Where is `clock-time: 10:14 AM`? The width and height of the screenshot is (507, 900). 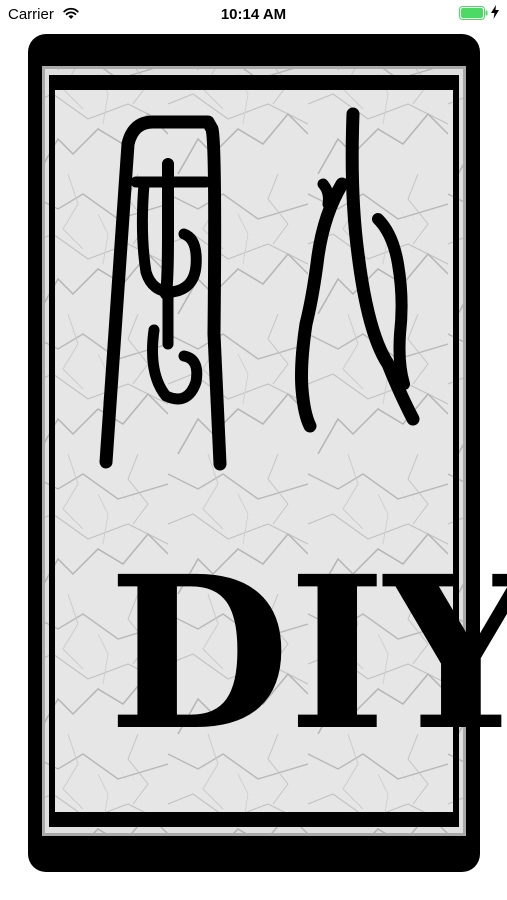
clock-time: 10:14 AM is located at coordinates (253, 14).